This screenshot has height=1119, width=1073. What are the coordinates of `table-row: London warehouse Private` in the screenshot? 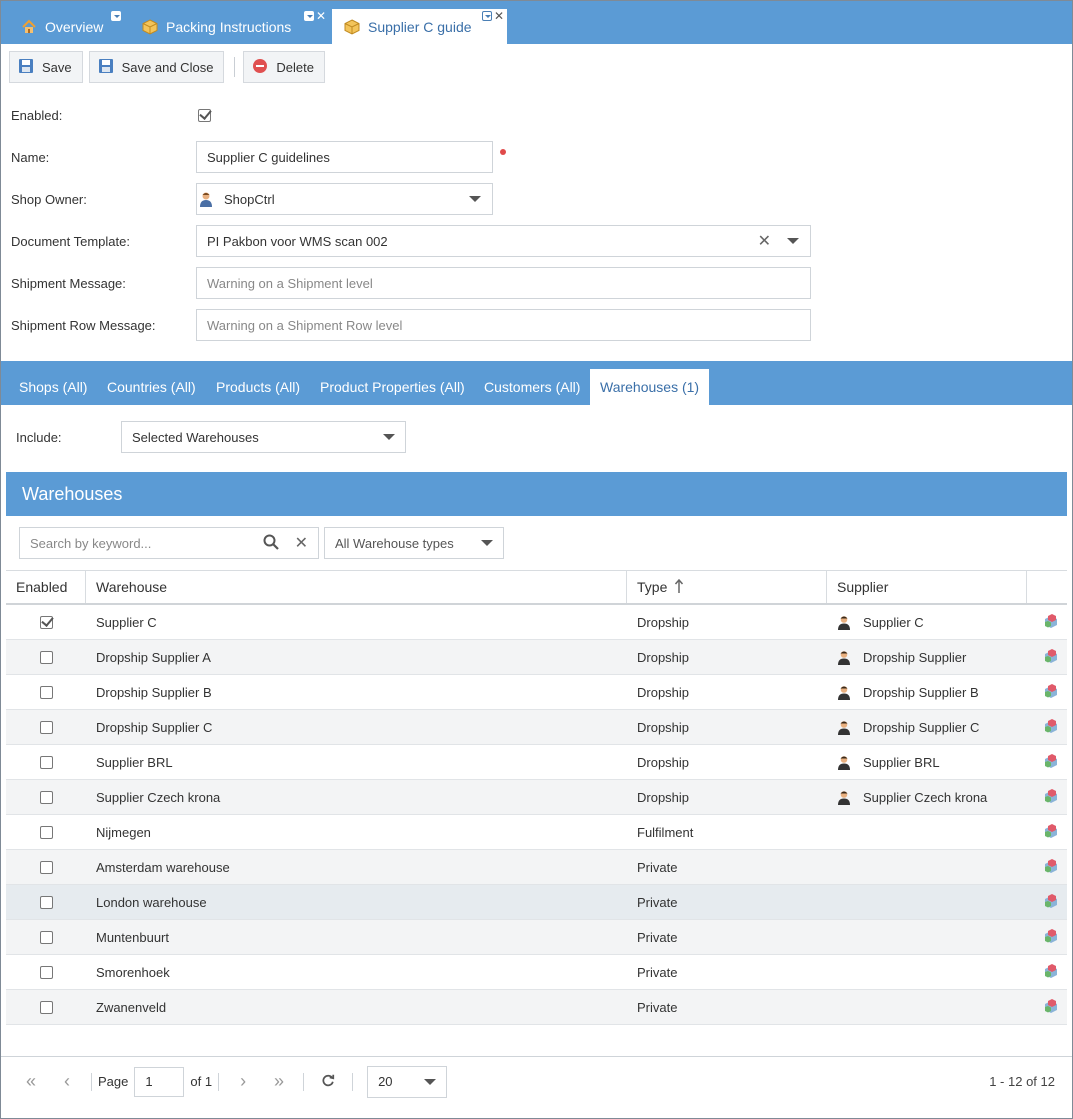 It's located at (536, 902).